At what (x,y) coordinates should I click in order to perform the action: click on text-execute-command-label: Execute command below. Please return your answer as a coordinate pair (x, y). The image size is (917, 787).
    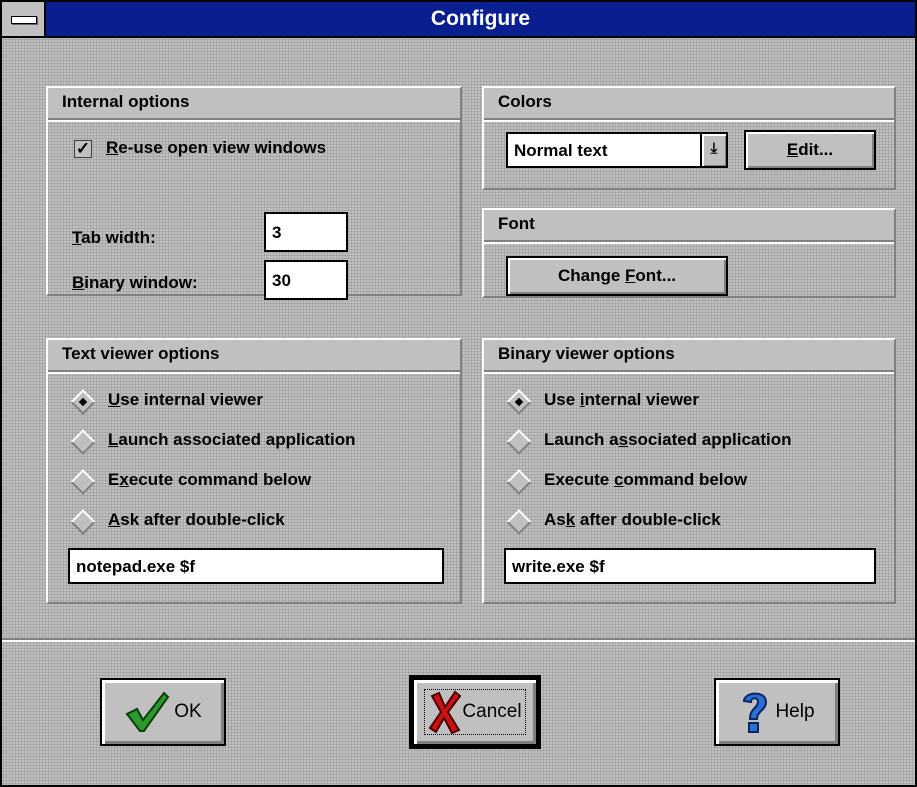
    Looking at the image, I should click on (209, 480).